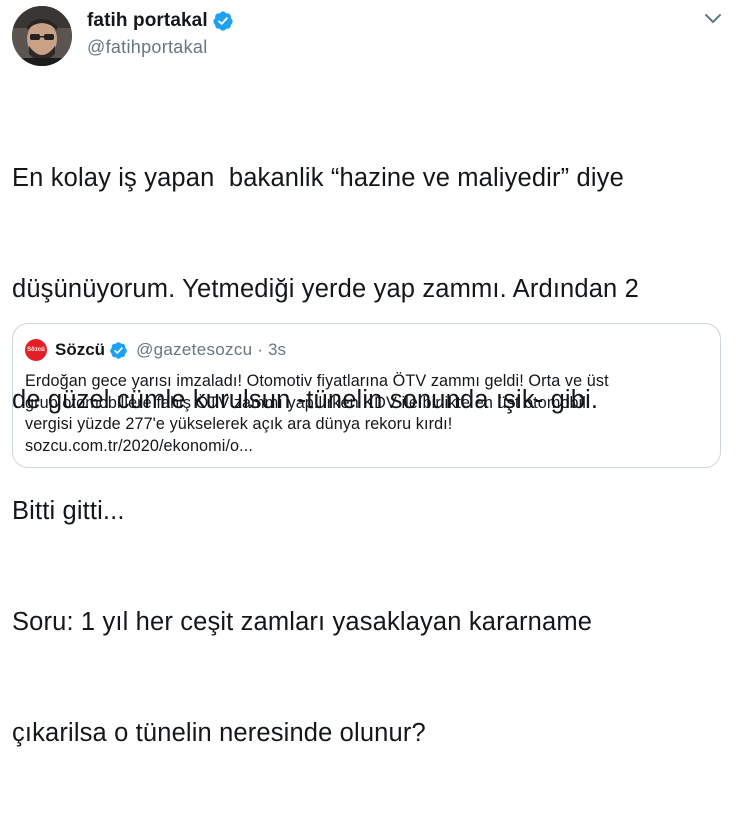 This screenshot has height=826, width=736. What do you see at coordinates (194, 349) in the screenshot?
I see `quoted-handle: @gazetesozcu` at bounding box center [194, 349].